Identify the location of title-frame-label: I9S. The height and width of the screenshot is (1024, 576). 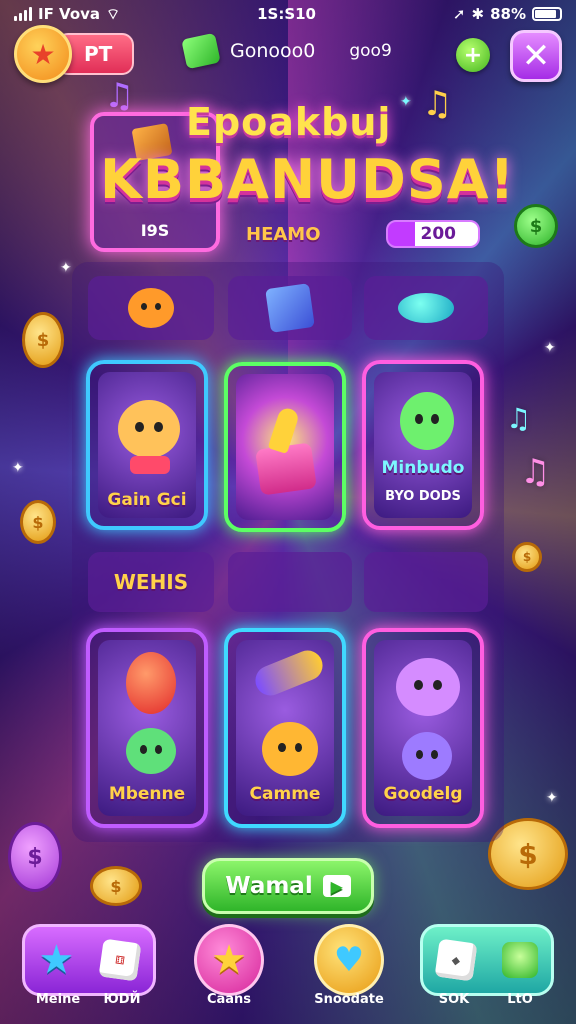
(155, 230).